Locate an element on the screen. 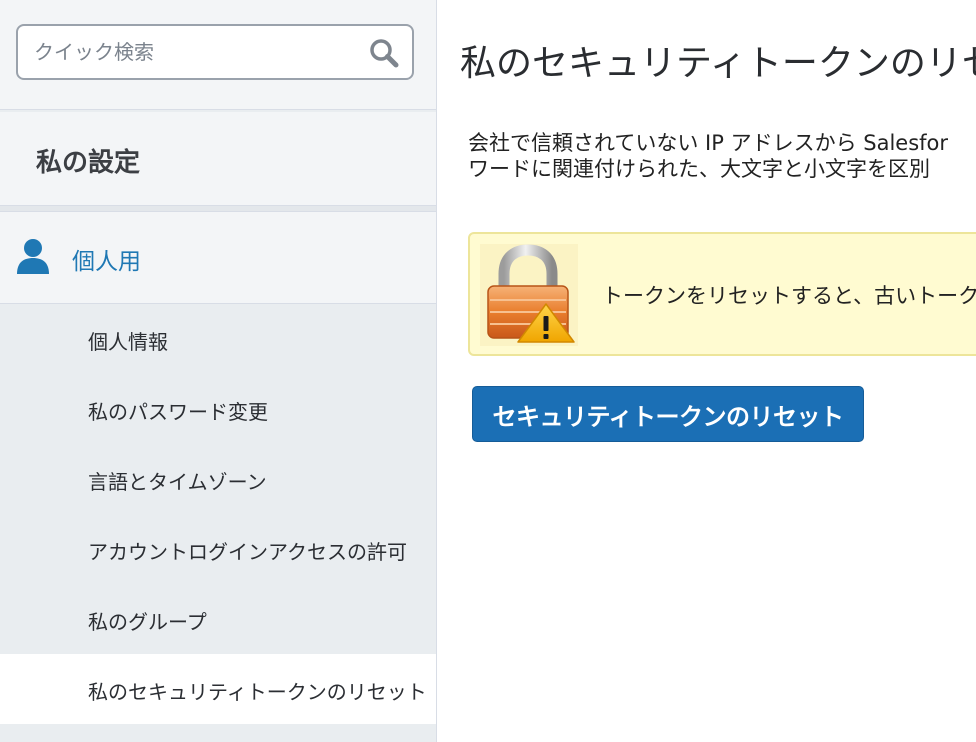  notice-text: トークンをリセットすると、古いトークンは is located at coordinates (789, 296).